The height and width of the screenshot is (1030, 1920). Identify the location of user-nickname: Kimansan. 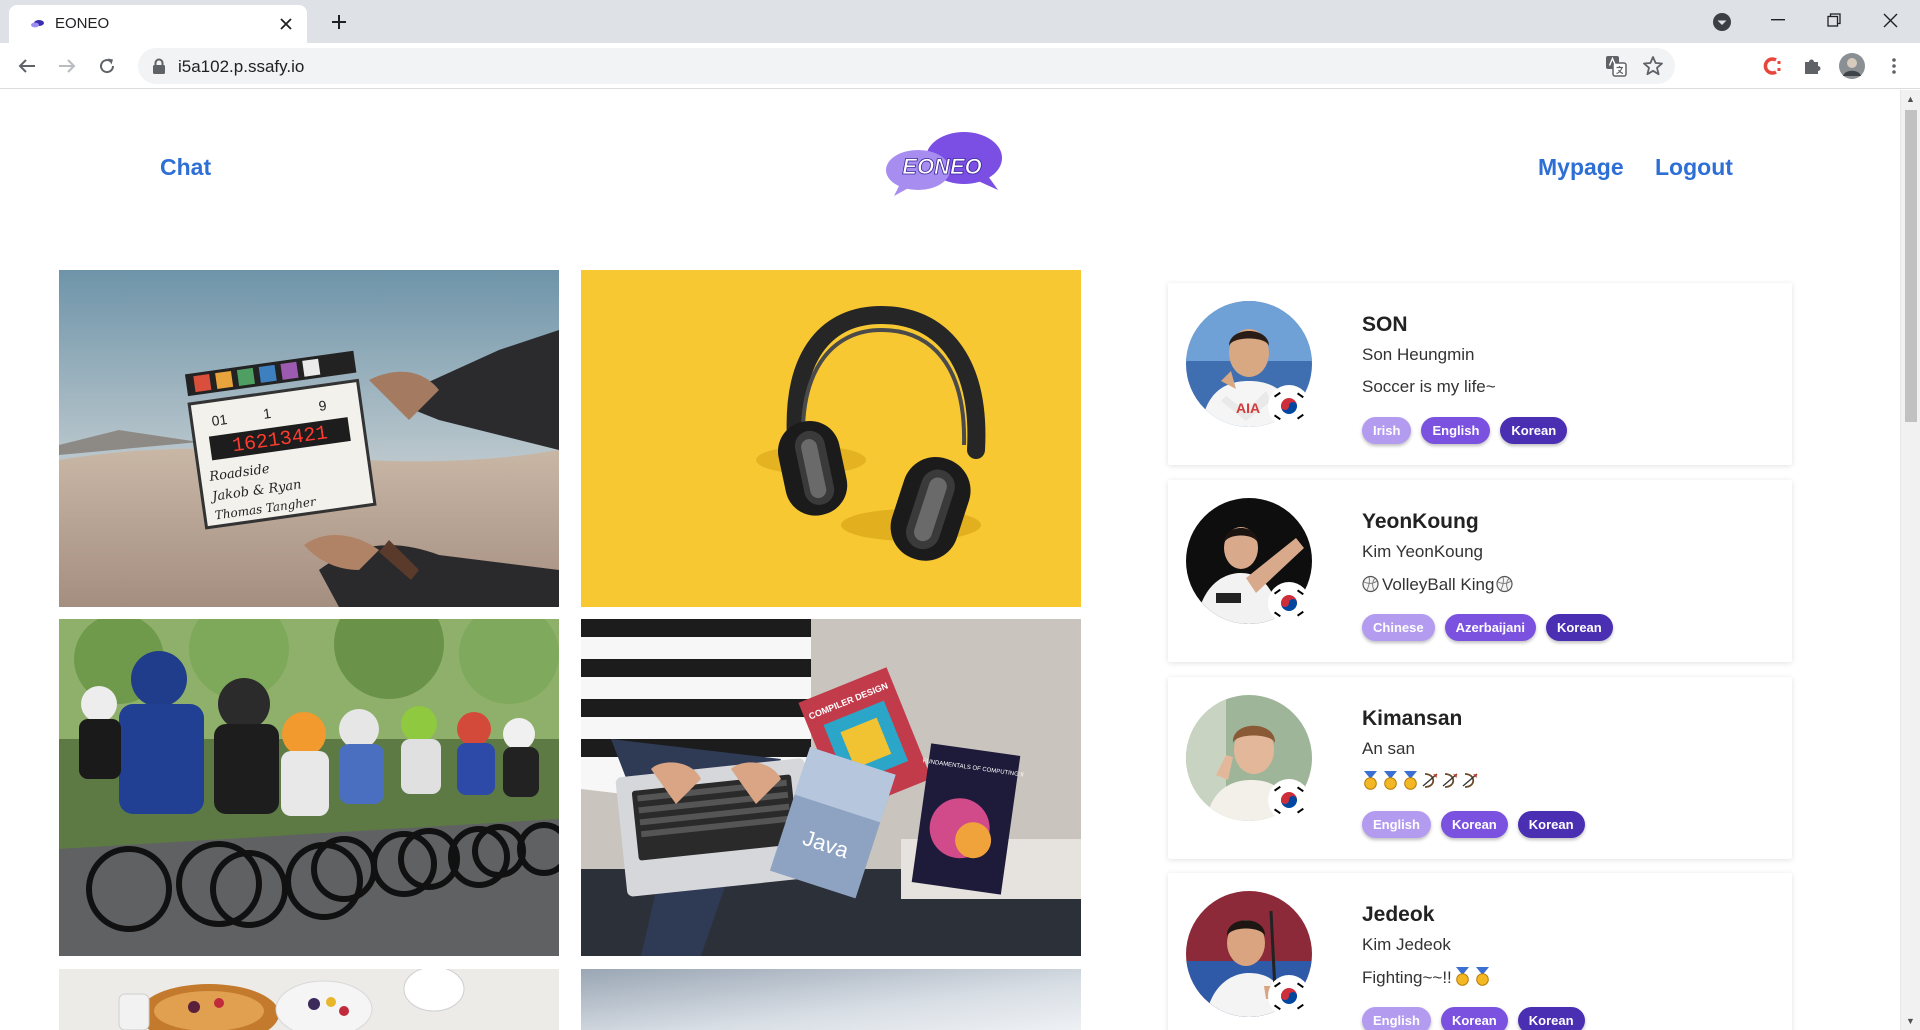
(1412, 718).